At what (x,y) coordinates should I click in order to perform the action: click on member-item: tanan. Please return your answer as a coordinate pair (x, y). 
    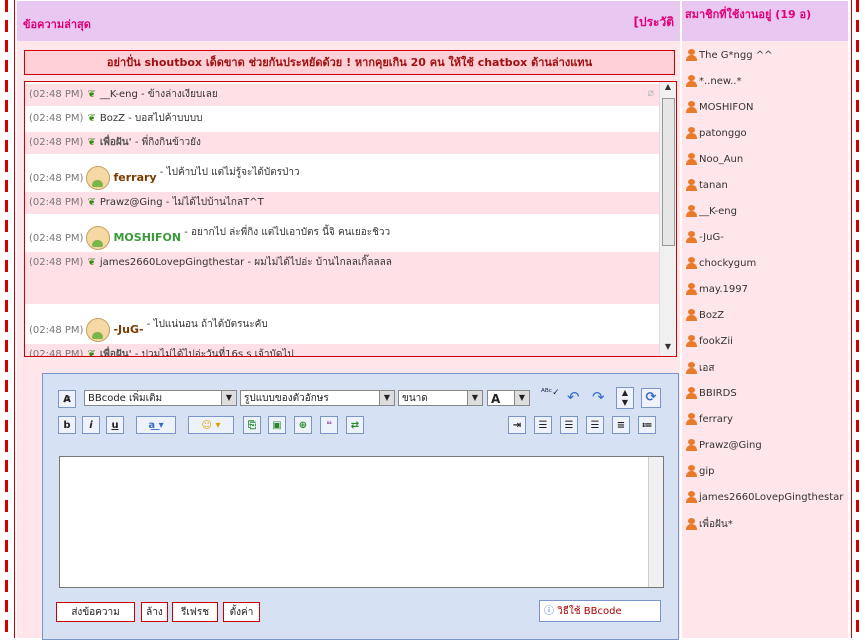
    Looking at the image, I should click on (707, 185).